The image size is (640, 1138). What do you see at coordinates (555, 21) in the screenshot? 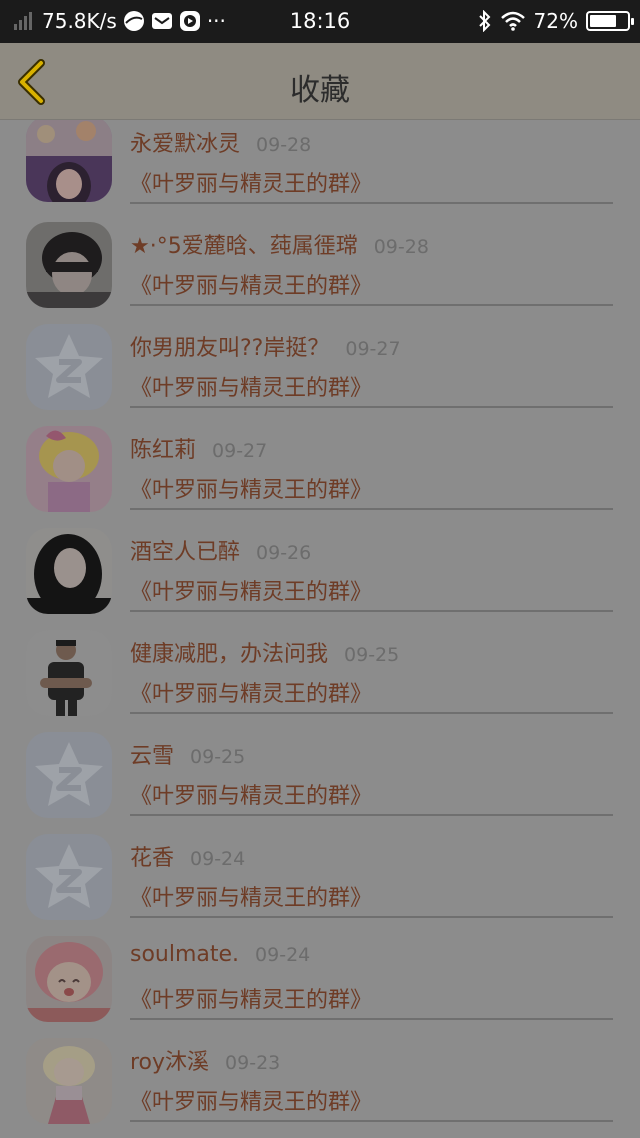
I see `battery-percent: 72%` at bounding box center [555, 21].